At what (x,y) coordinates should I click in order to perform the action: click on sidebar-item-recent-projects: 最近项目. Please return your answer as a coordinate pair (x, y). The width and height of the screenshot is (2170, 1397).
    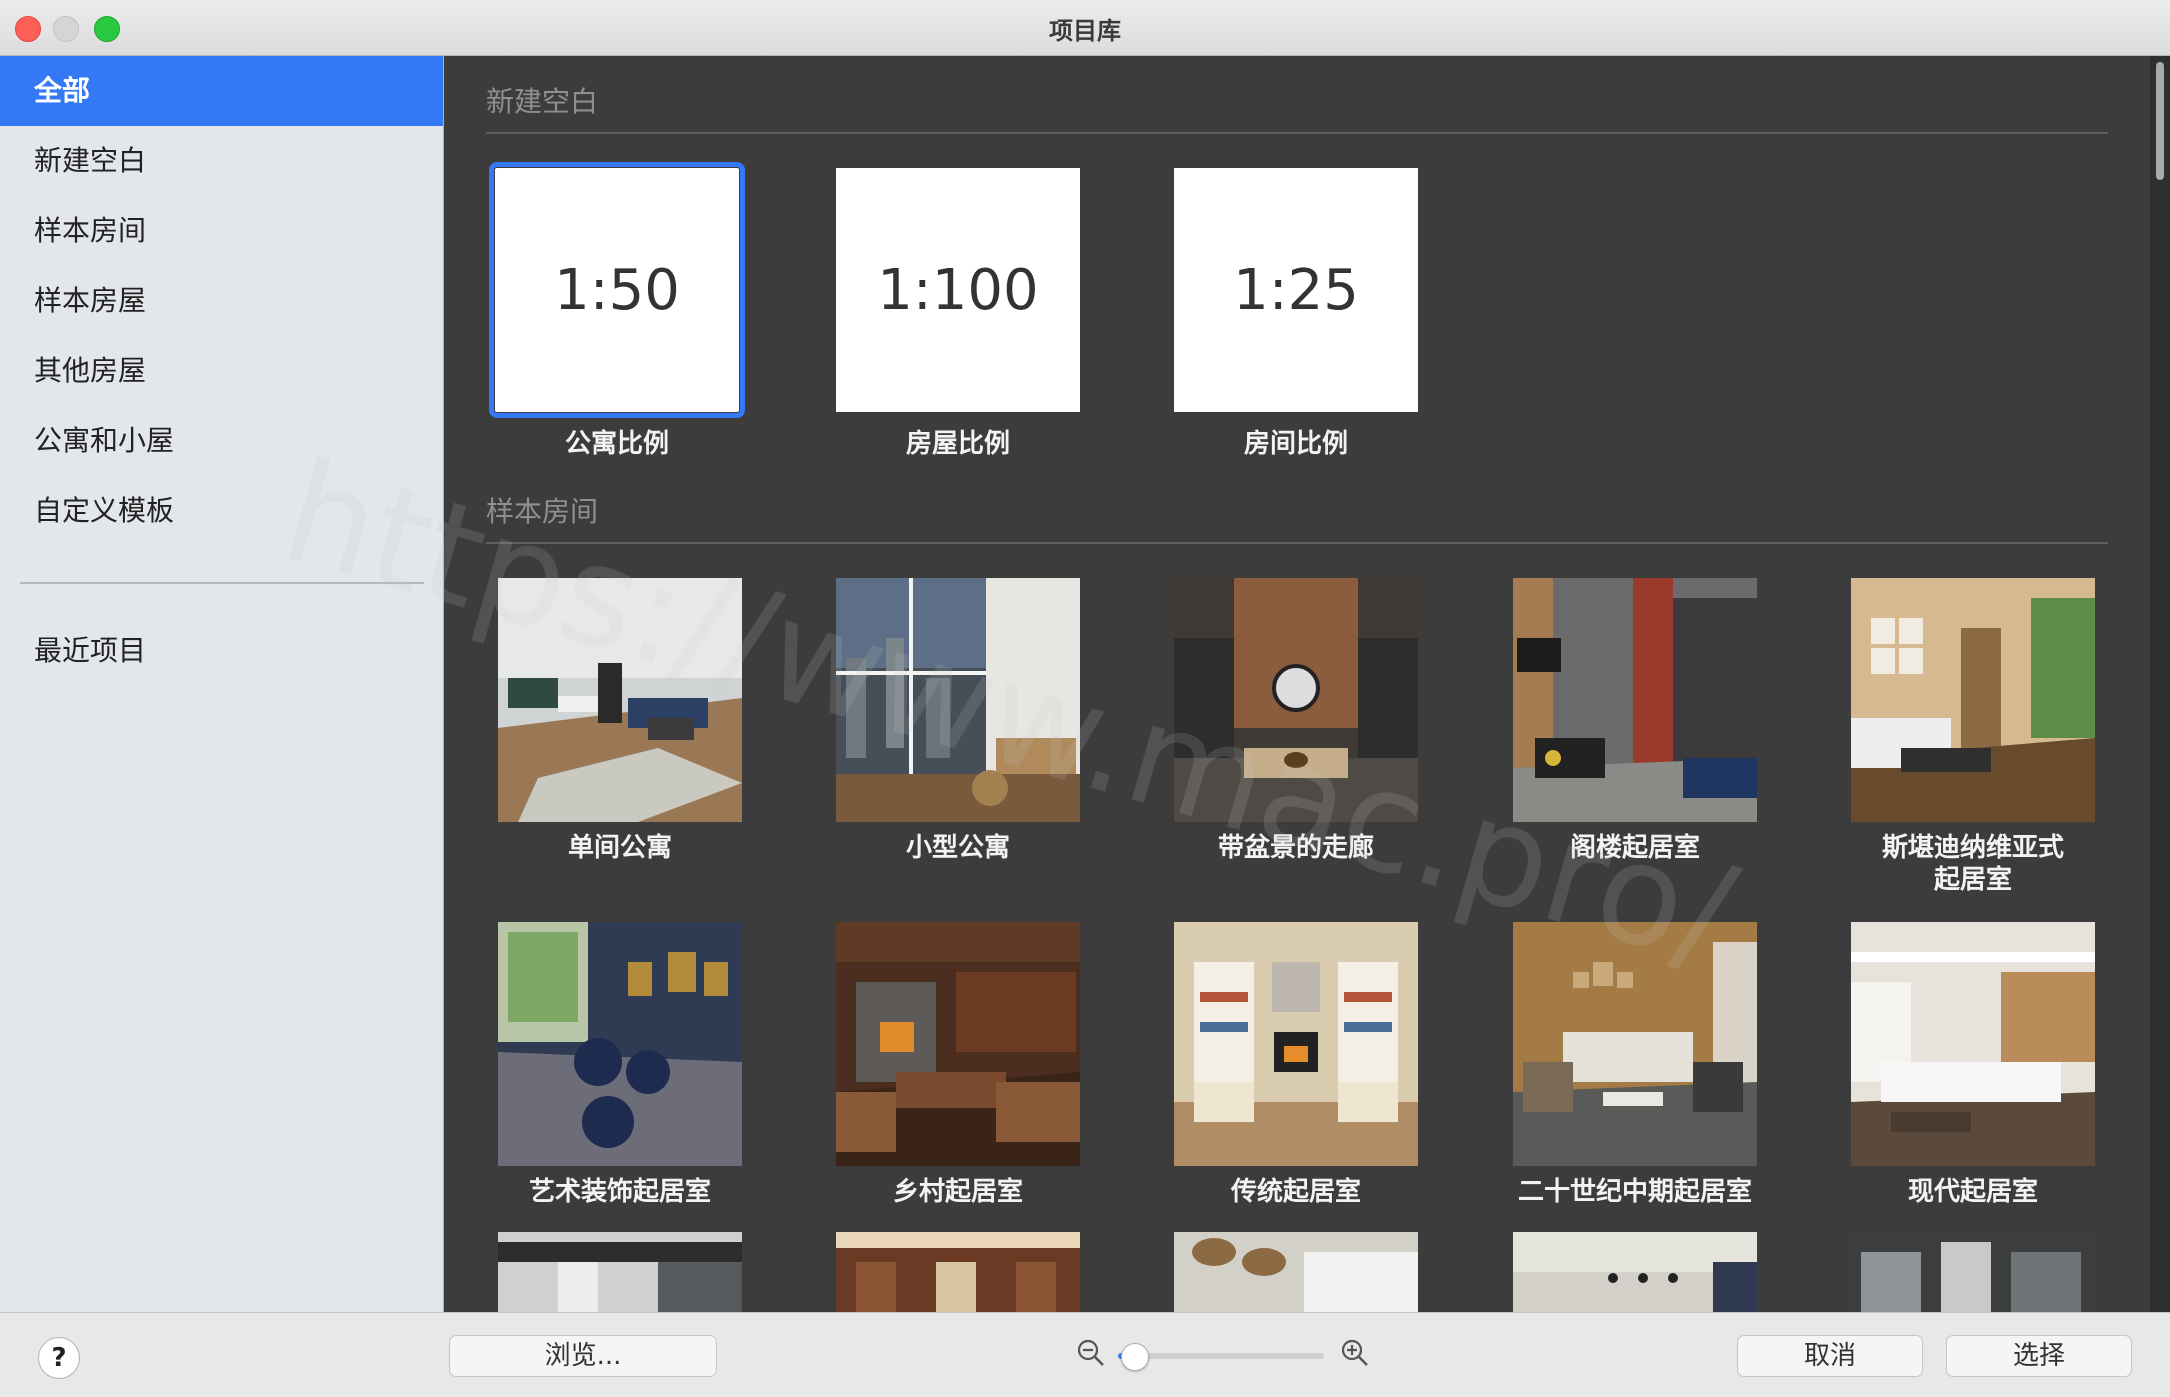
    Looking at the image, I should click on (221, 651).